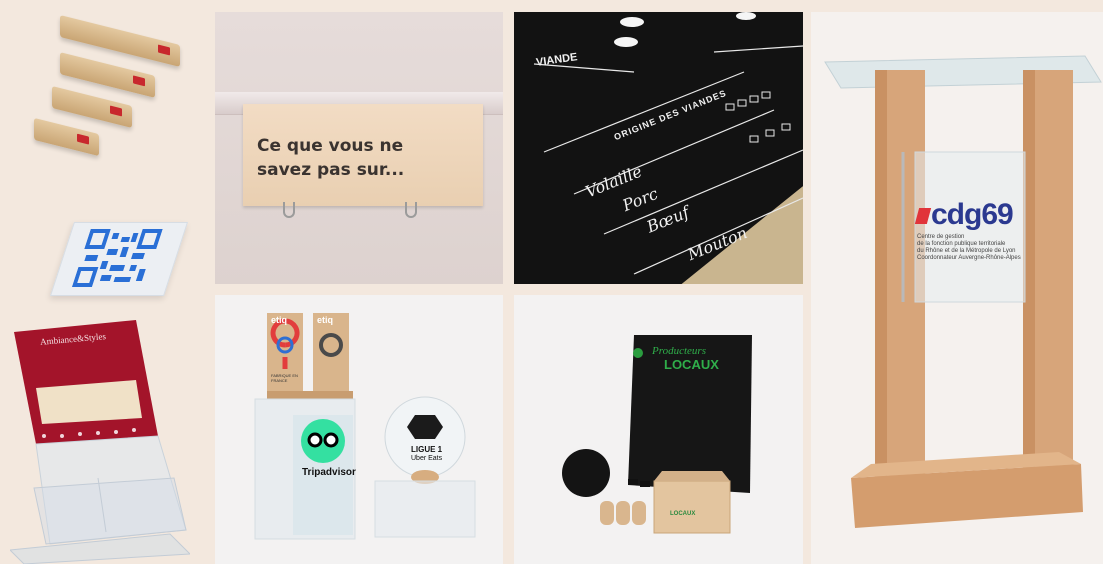 The image size is (1103, 564). What do you see at coordinates (970, 215) in the screenshot?
I see `cdg69-logo: cdg69` at bounding box center [970, 215].